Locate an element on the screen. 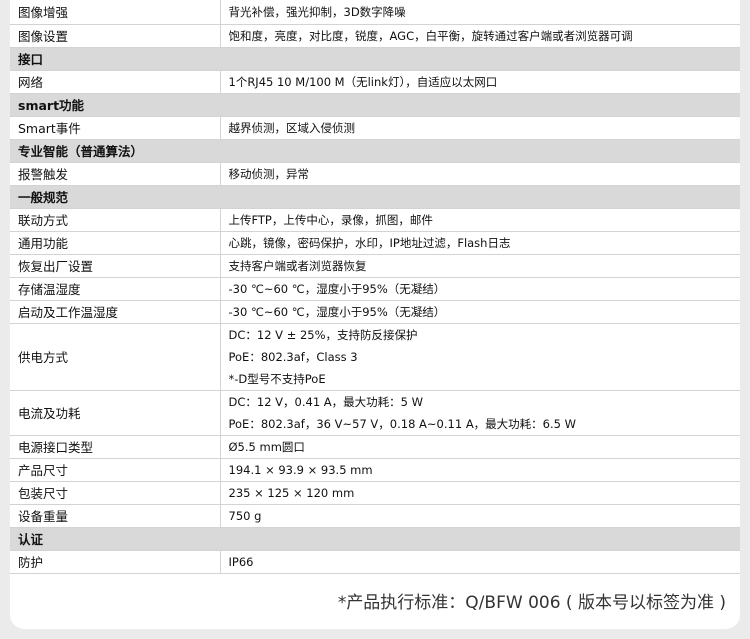 This screenshot has width=750, height=639. spec-row: 网络 1个RJ45 10 M/100 M（无link灯），自适应以太网口 is located at coordinates (375, 82).